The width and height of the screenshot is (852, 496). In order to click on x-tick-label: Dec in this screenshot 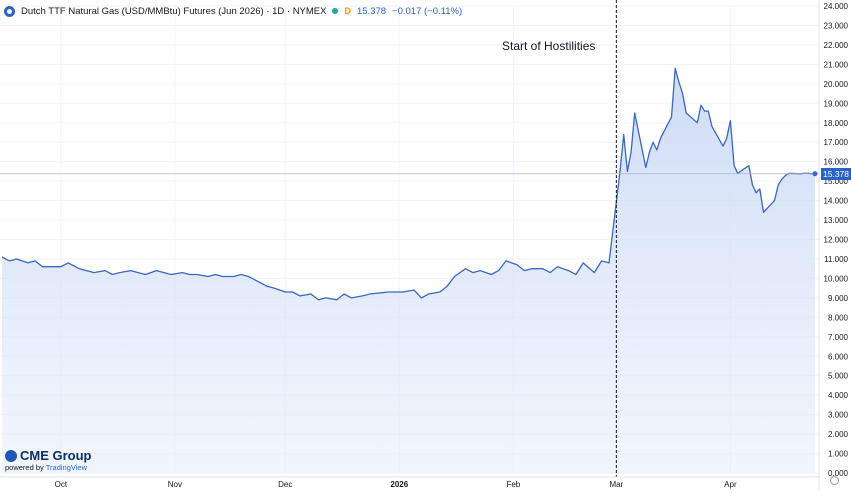, I will do `click(285, 484)`.